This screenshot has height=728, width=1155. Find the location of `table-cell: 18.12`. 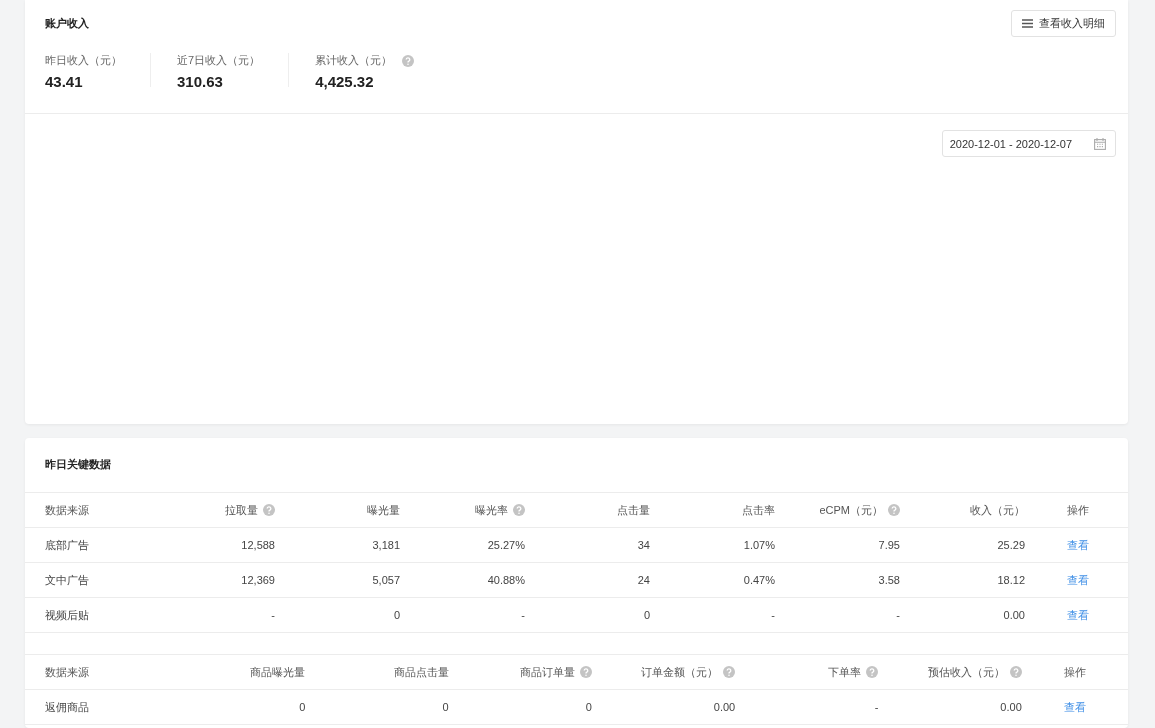

table-cell: 18.12 is located at coordinates (1011, 580).